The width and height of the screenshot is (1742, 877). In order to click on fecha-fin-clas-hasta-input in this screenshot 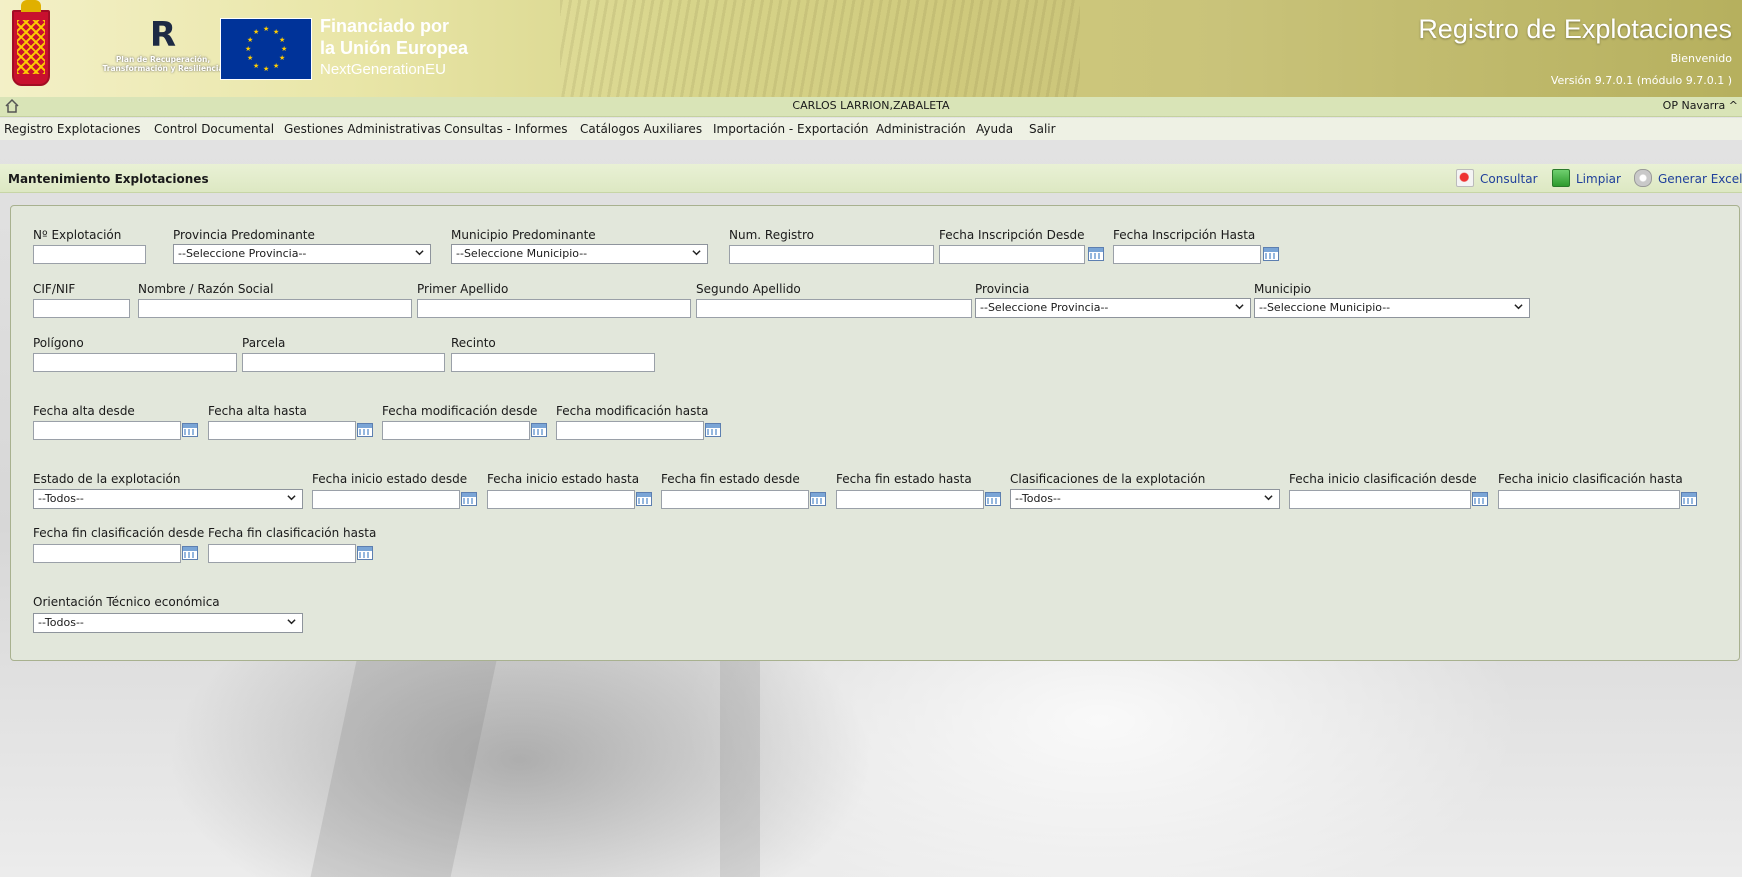, I will do `click(282, 553)`.